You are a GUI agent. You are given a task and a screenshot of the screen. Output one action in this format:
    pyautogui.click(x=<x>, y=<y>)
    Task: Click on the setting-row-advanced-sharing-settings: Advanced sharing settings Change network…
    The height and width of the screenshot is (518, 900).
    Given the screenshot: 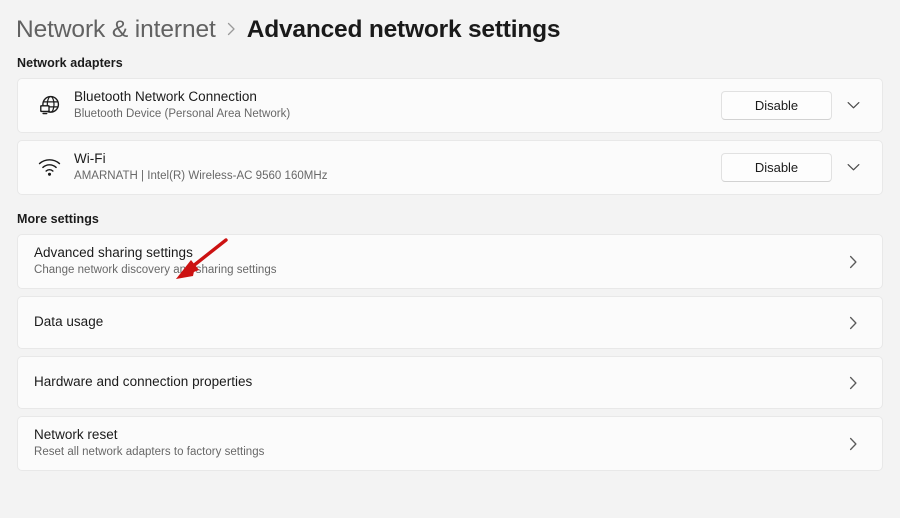 What is the action you would take?
    pyautogui.click(x=450, y=261)
    